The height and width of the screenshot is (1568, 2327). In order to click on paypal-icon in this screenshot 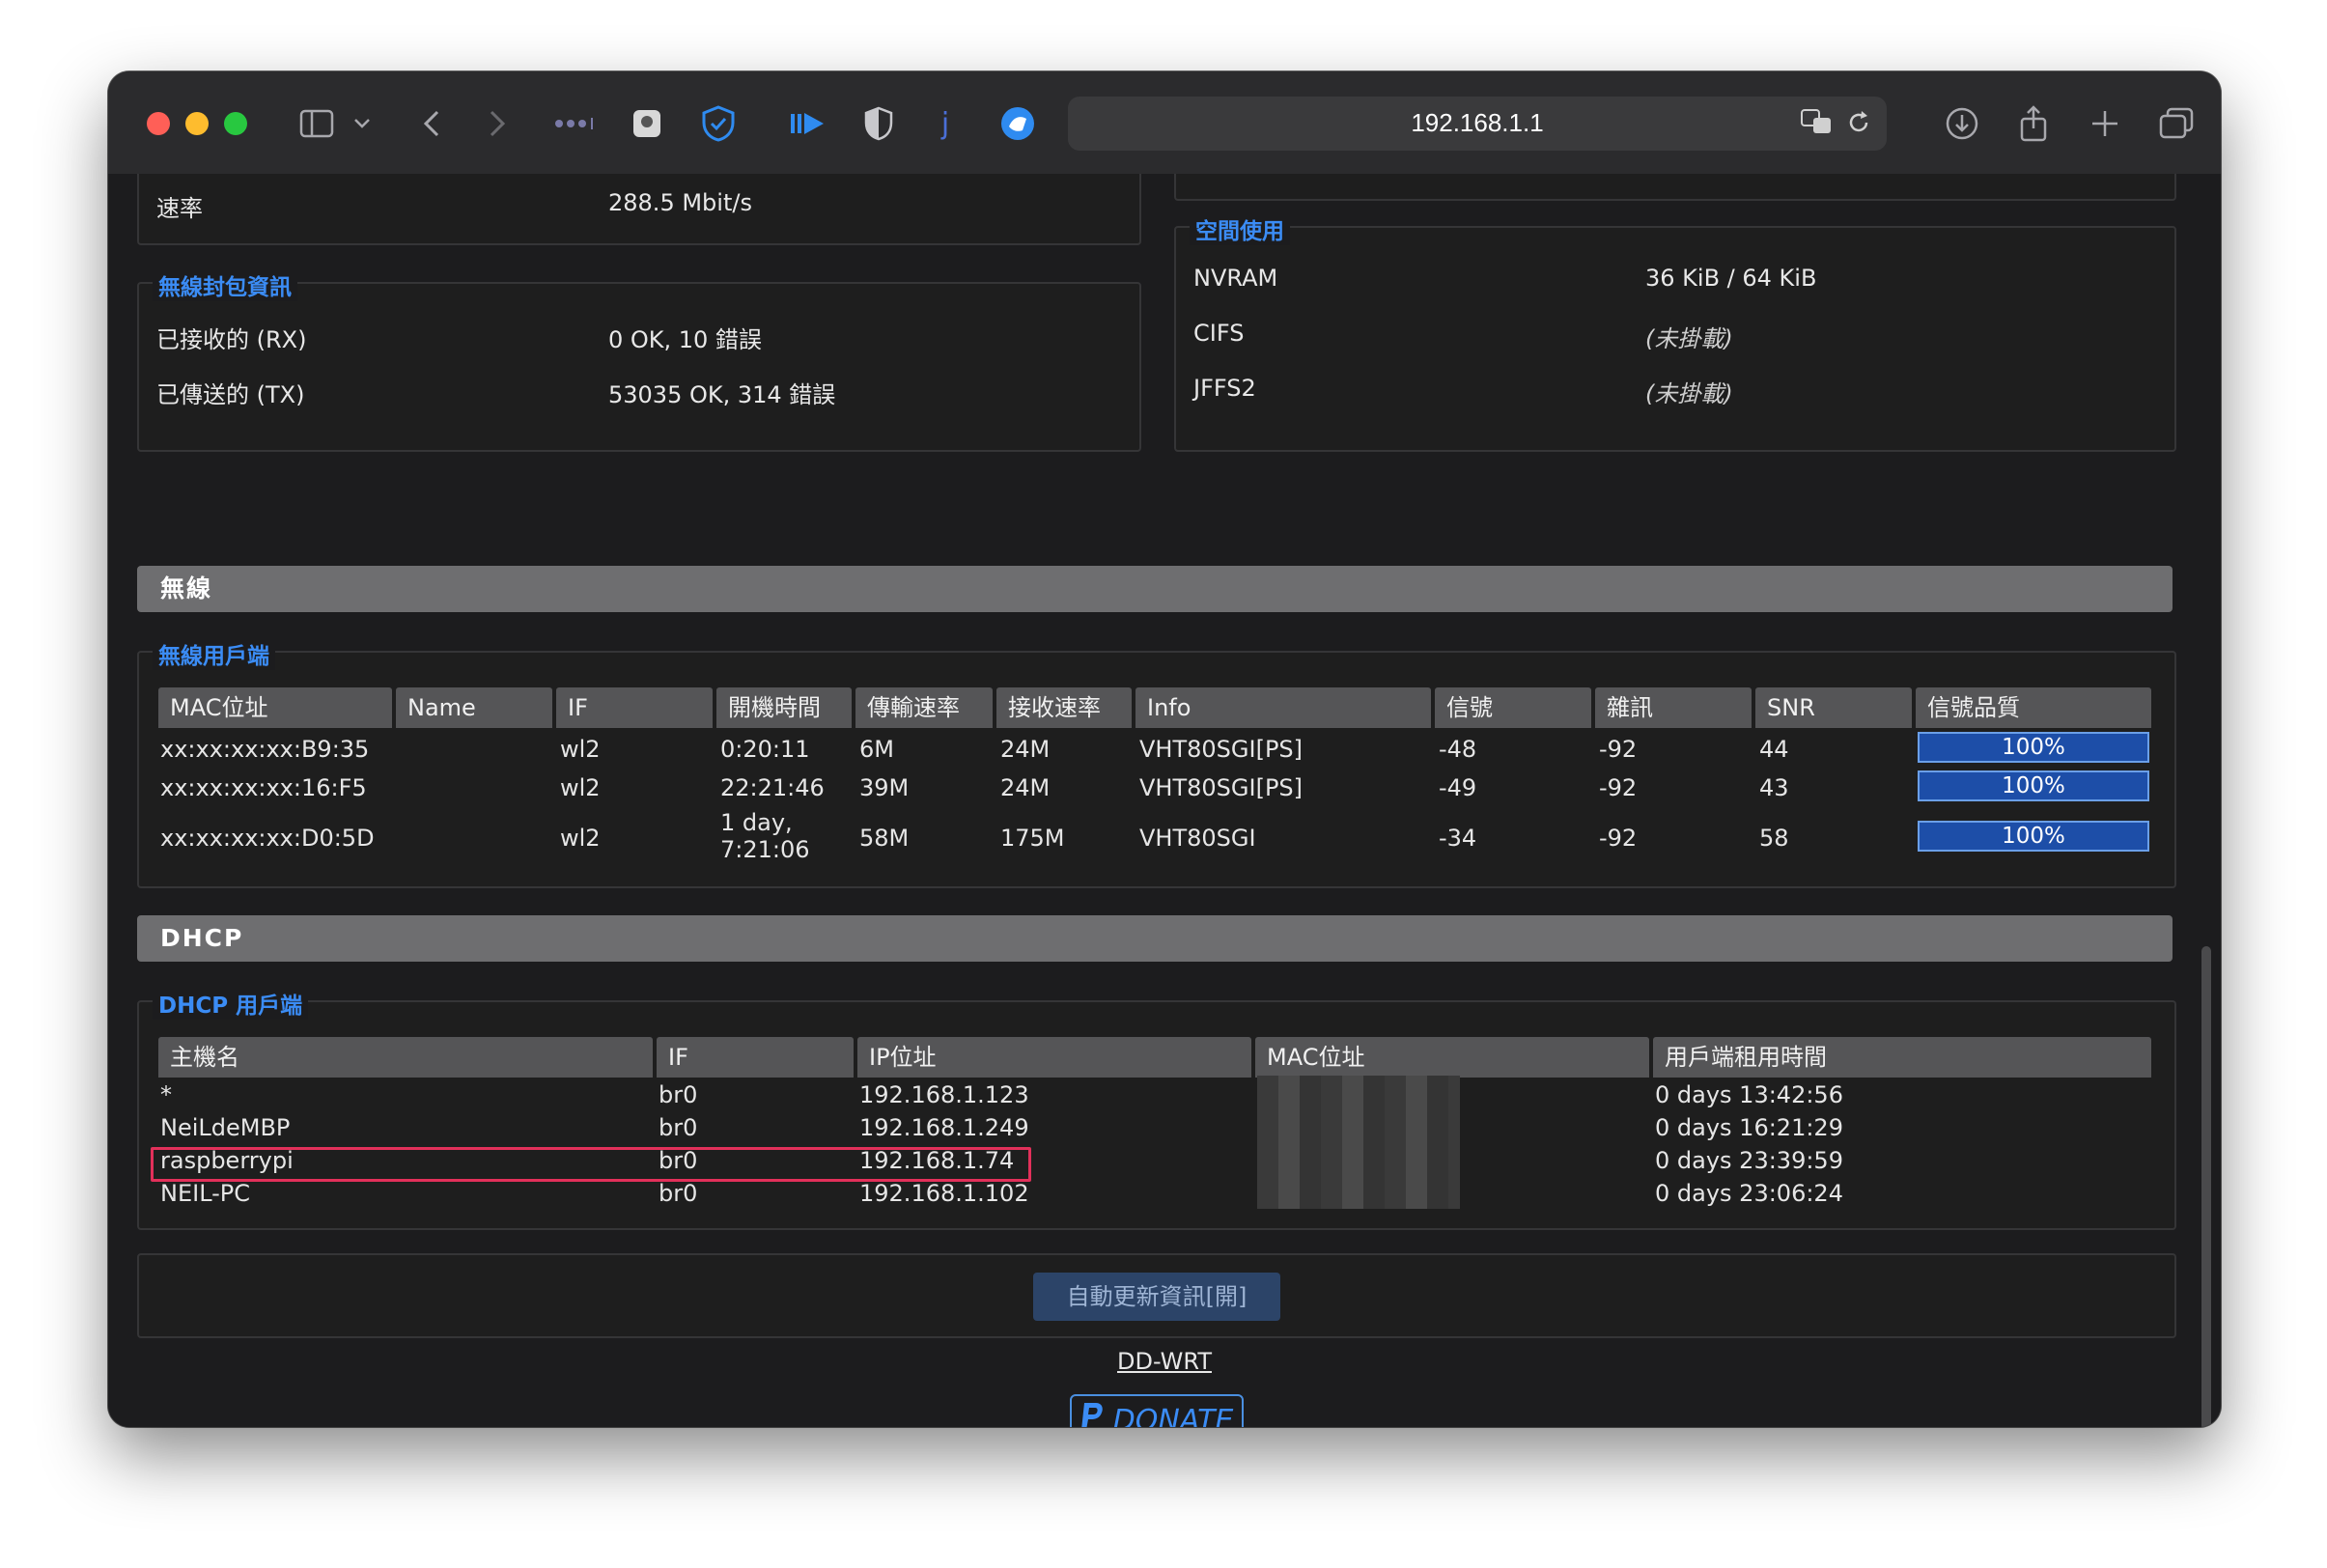, I will do `click(1093, 1414)`.